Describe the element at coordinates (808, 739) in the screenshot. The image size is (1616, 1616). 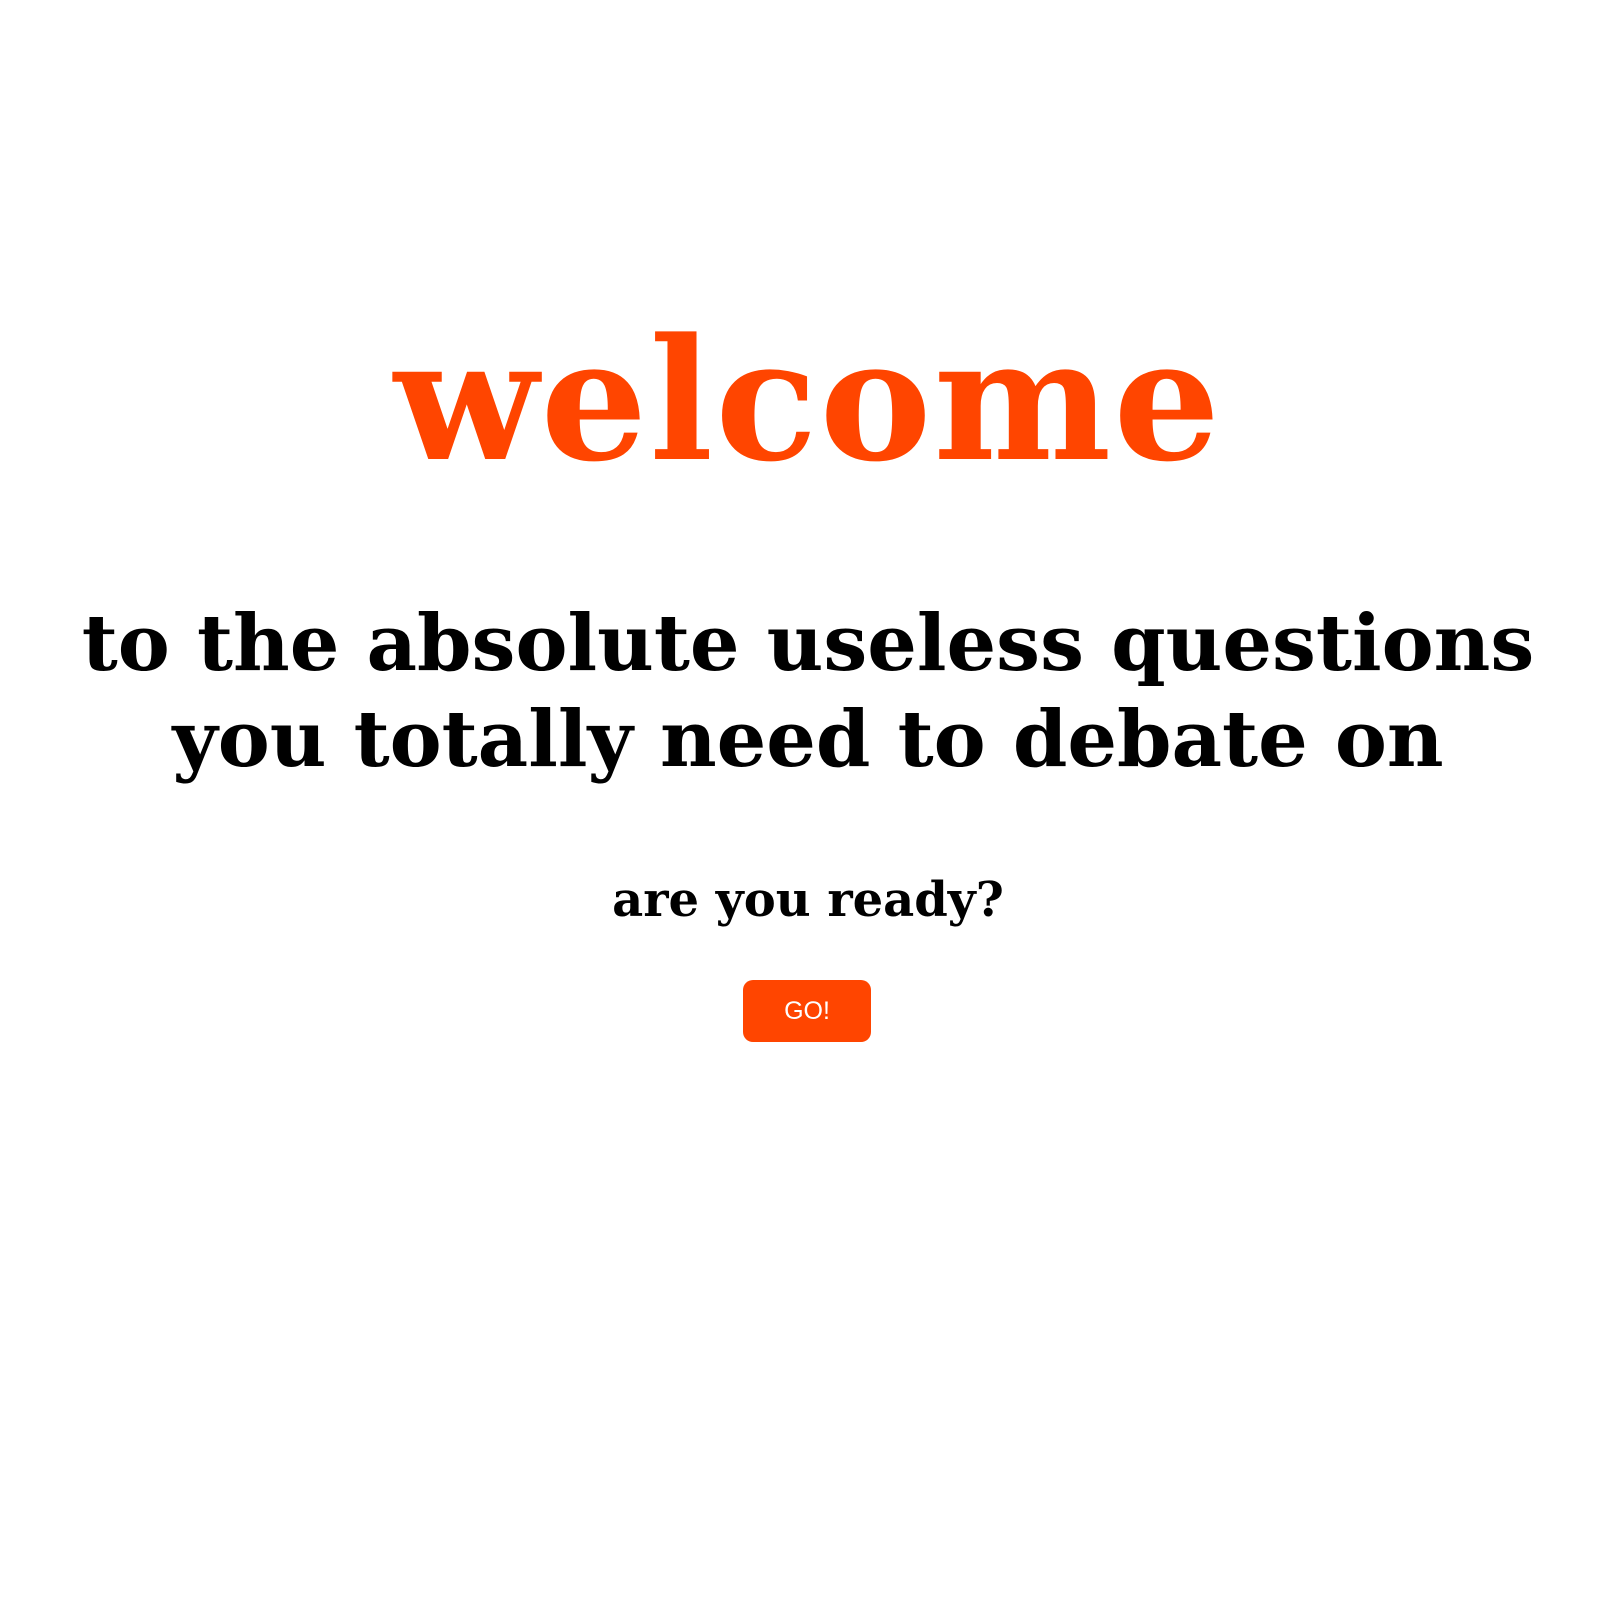
I see `subtitle-line-2: you totally need to debate on` at that location.